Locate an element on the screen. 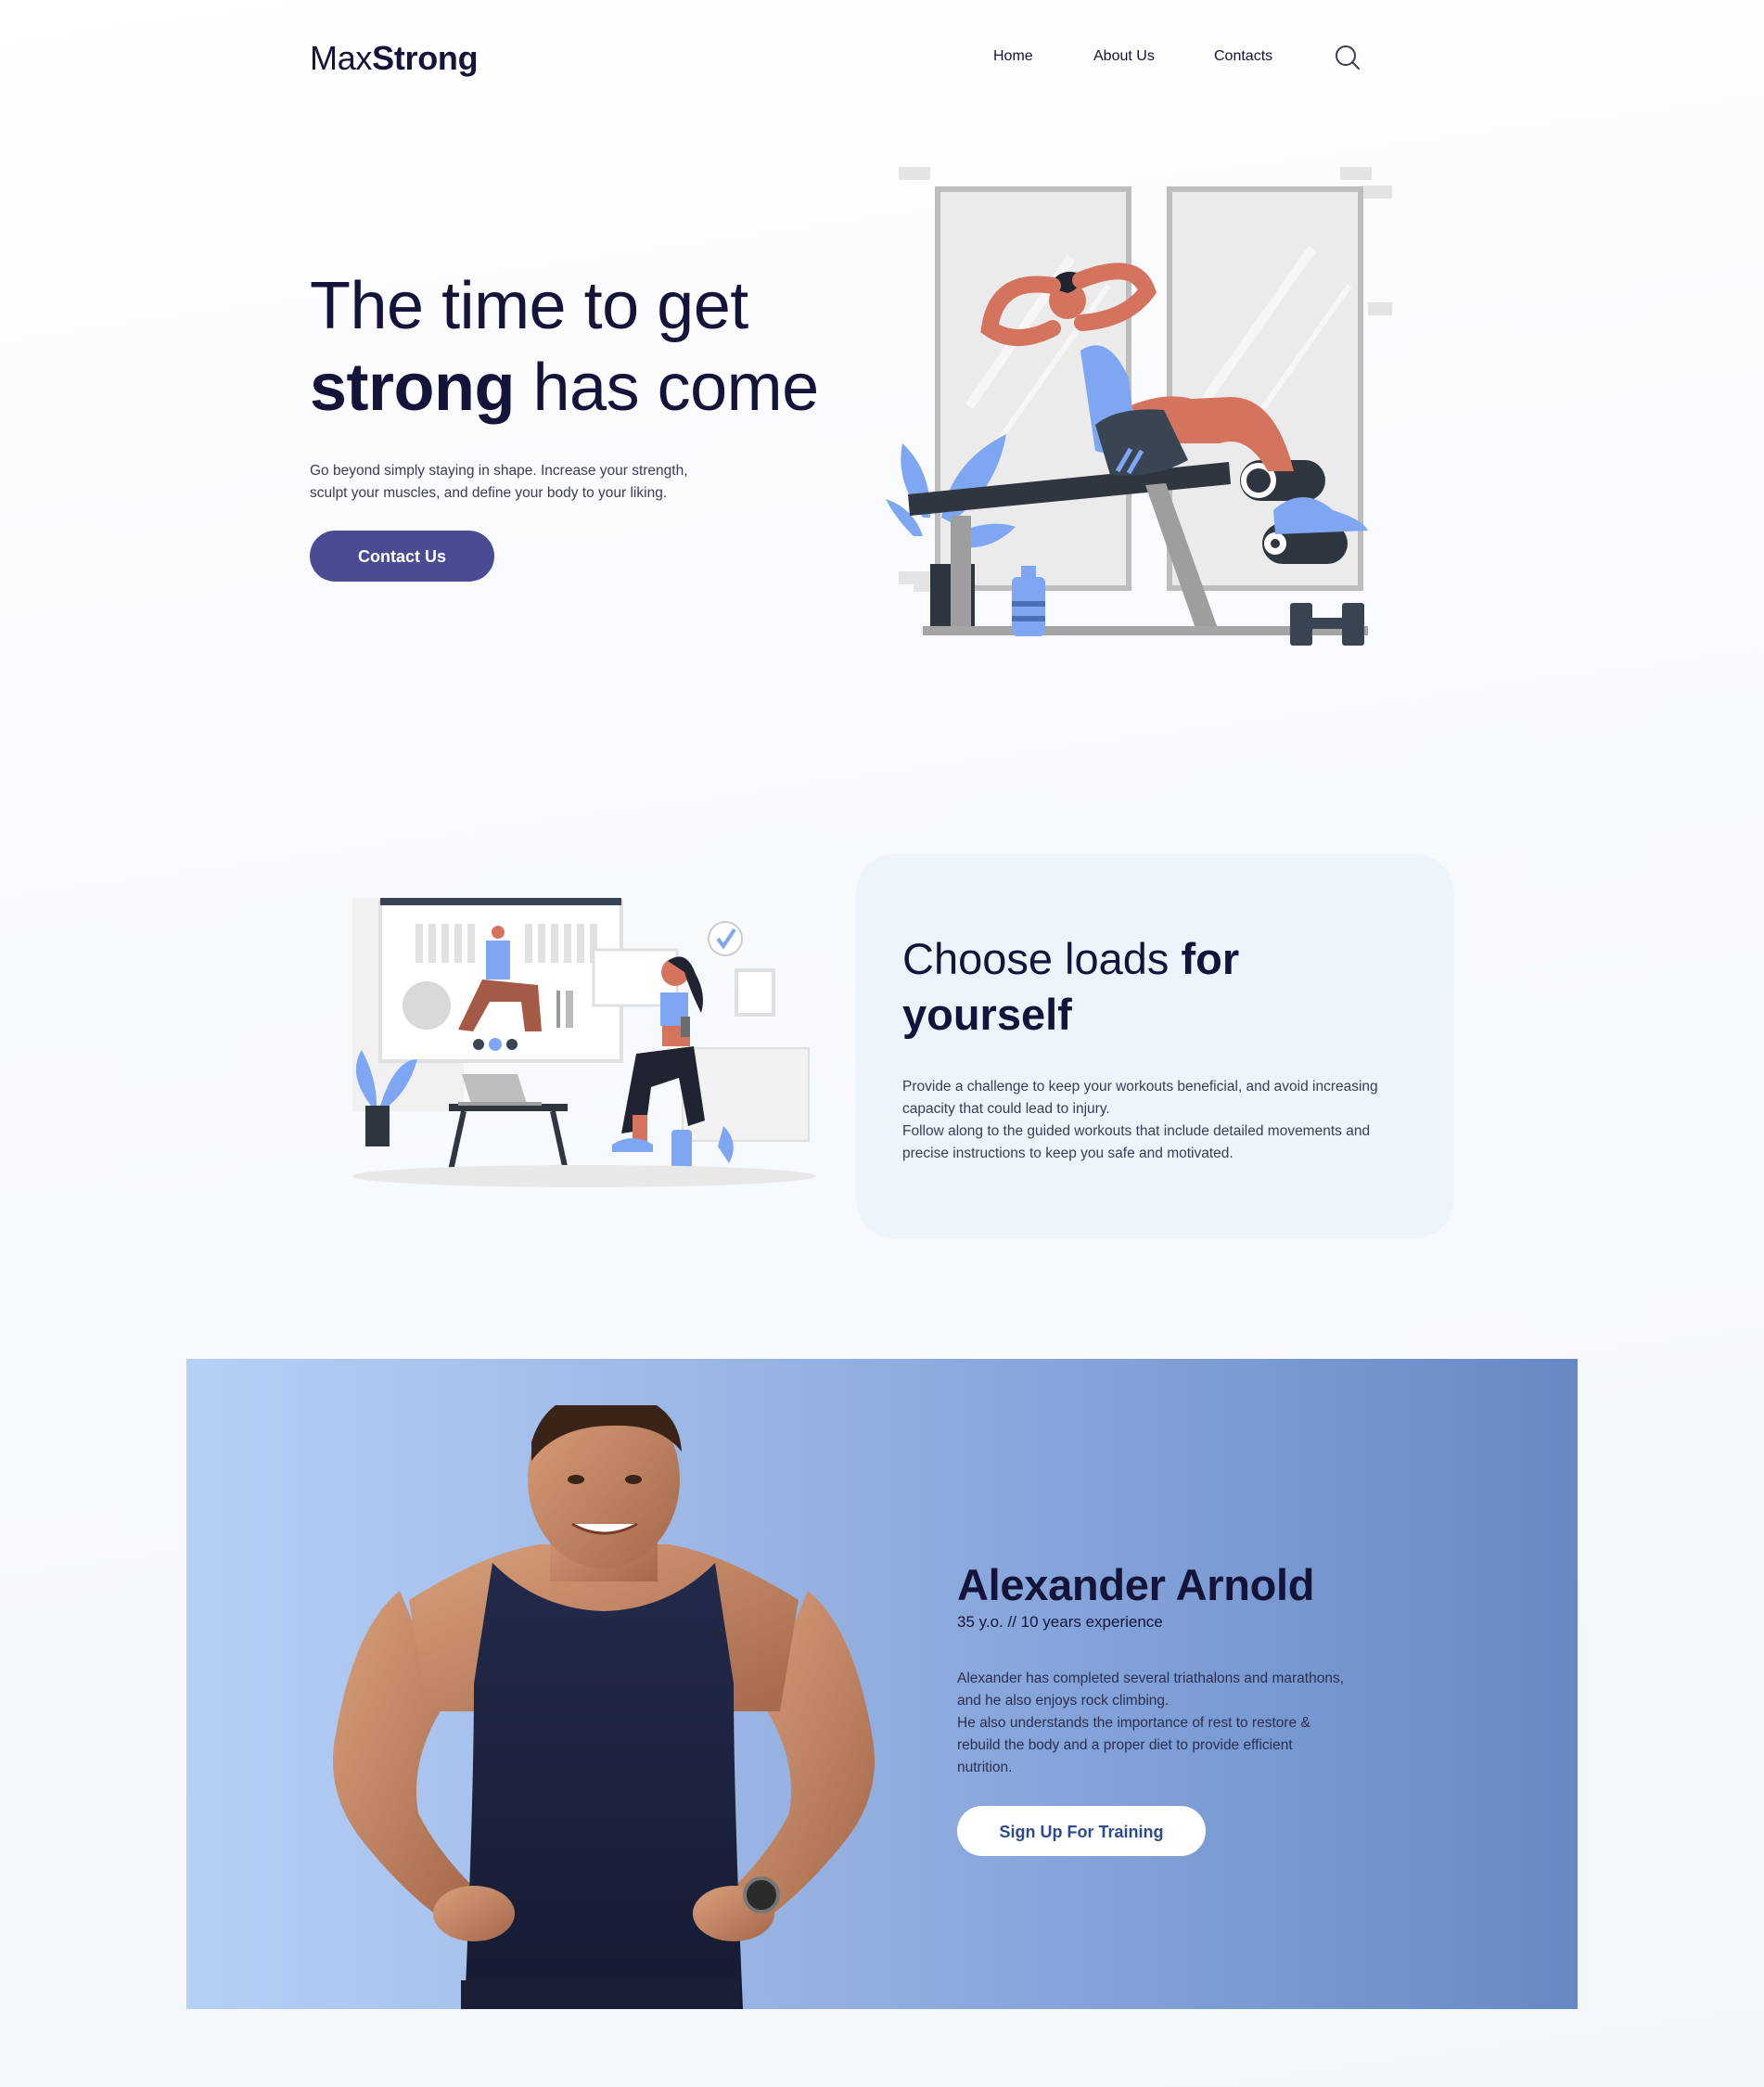 The image size is (1764, 2087). contact-us-button: Contact Us is located at coordinates (402, 556).